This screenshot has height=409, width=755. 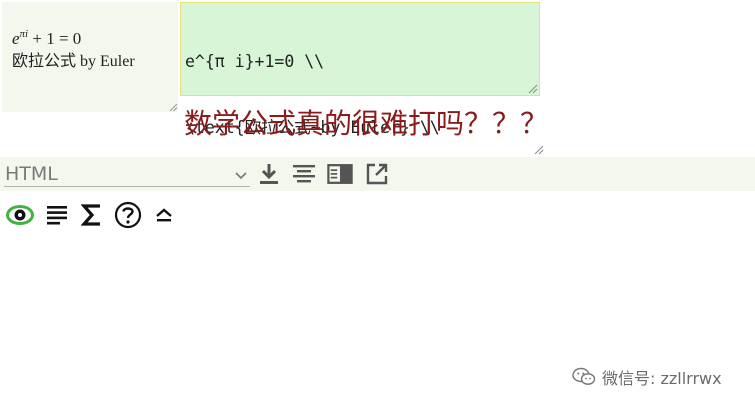 I want to click on toolbar: HTML, so click(x=377, y=174).